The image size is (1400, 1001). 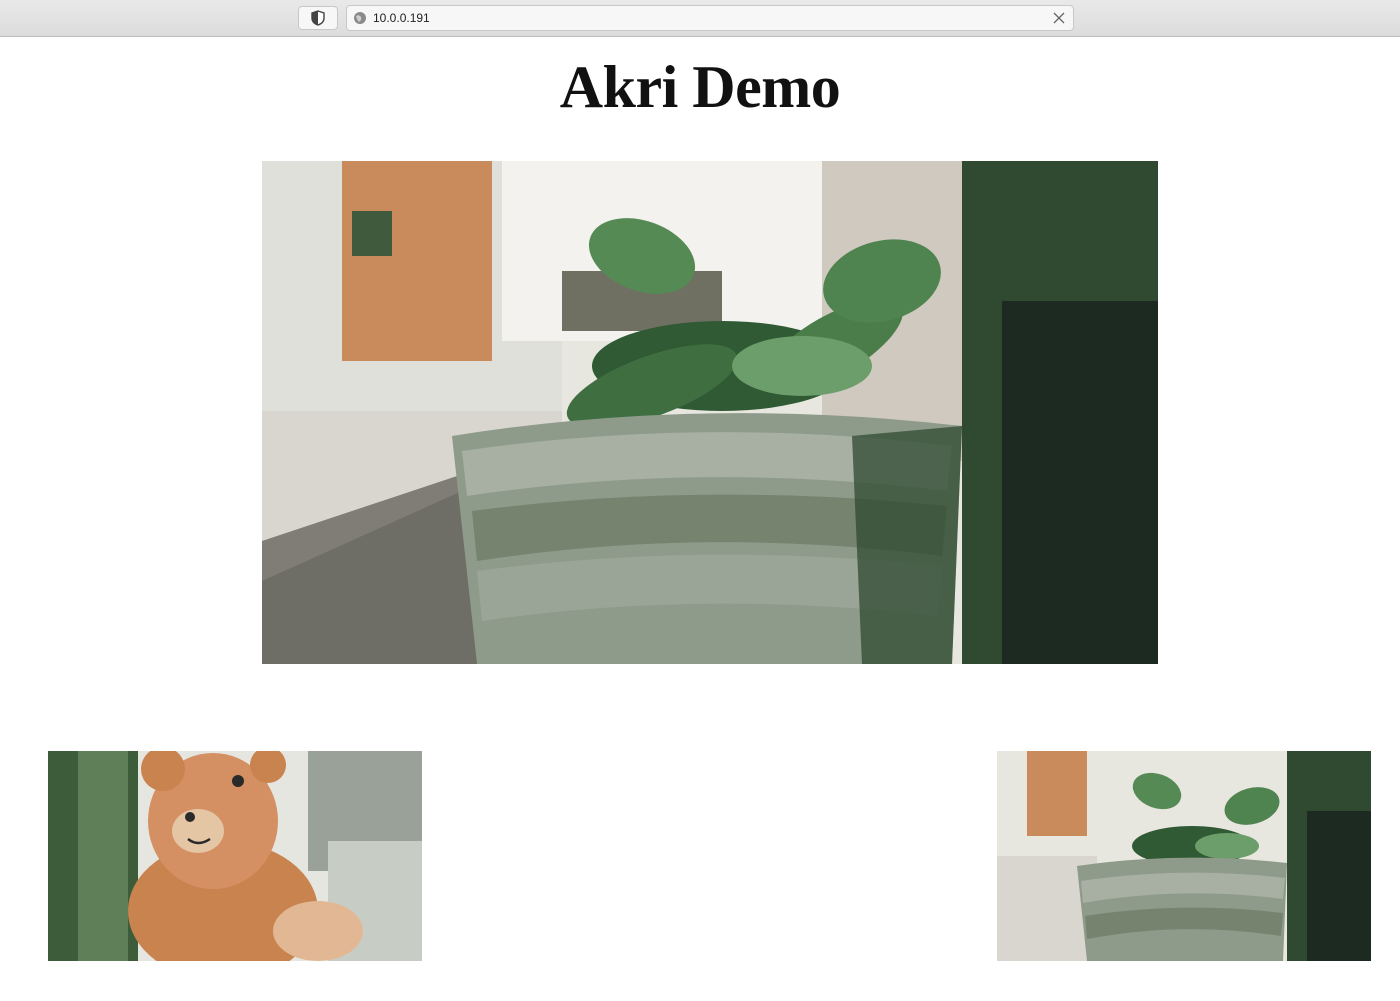 What do you see at coordinates (401, 18) in the screenshot?
I see `url-text: 10.0.0.191` at bounding box center [401, 18].